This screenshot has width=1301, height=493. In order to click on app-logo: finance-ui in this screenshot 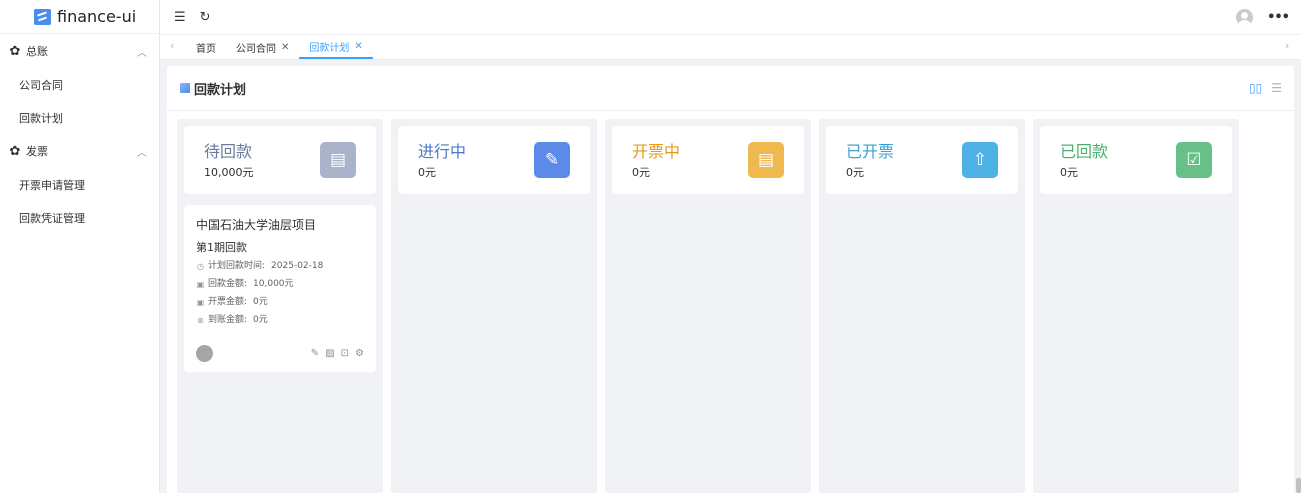, I will do `click(79, 17)`.